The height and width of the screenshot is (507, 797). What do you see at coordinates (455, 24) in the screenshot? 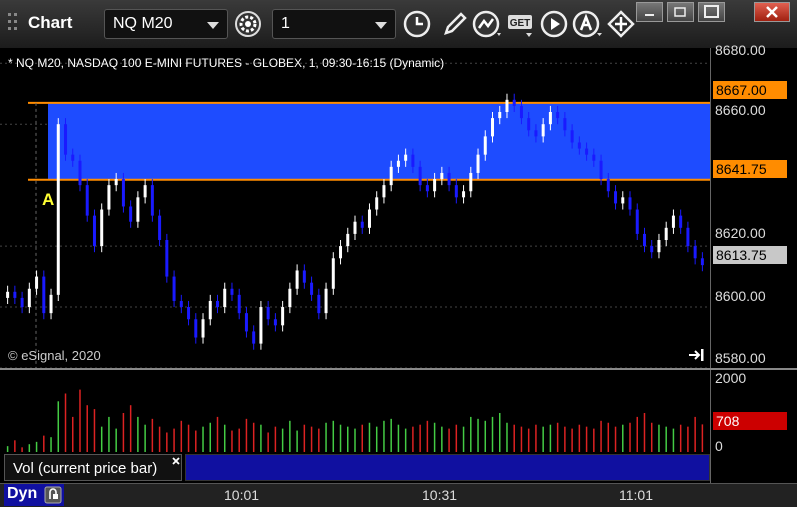
I see `pencil-draw-icon` at bounding box center [455, 24].